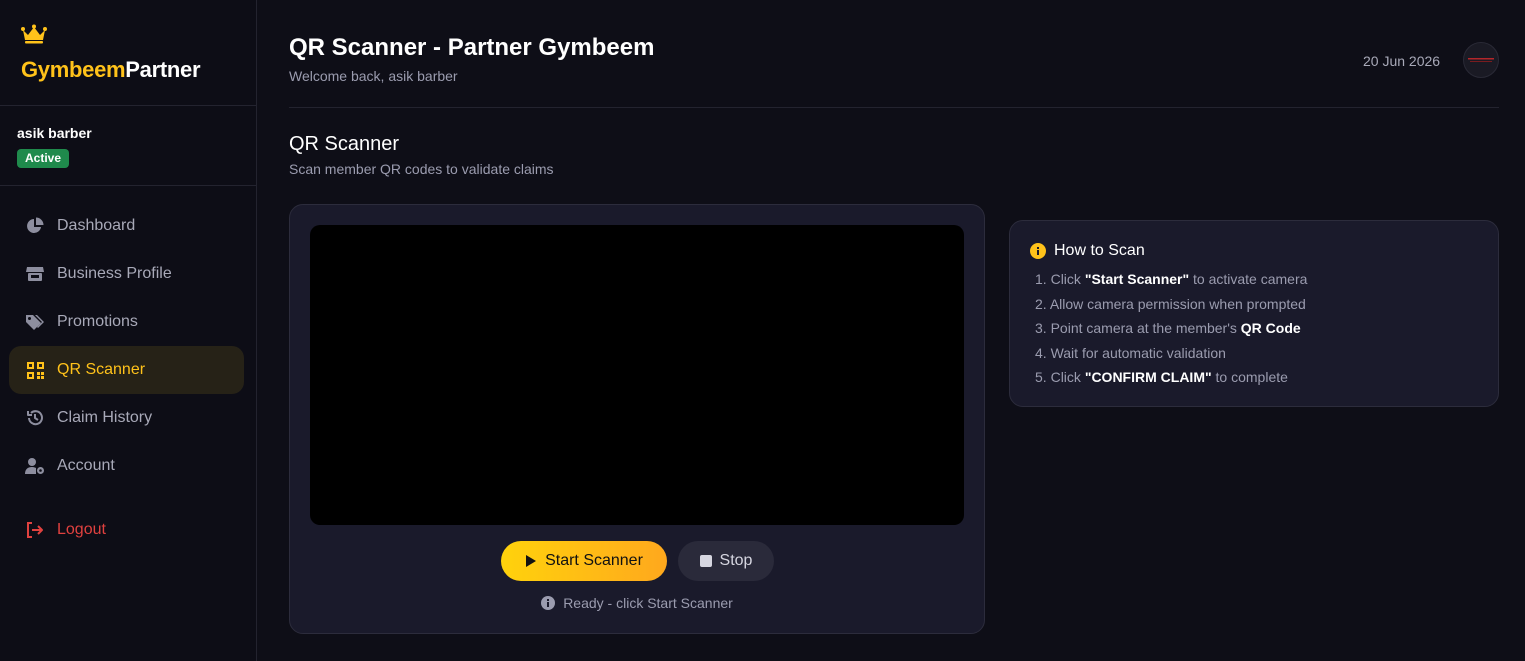 This screenshot has width=1525, height=661. I want to click on start-scanner-button: Start Scanner, so click(584, 561).